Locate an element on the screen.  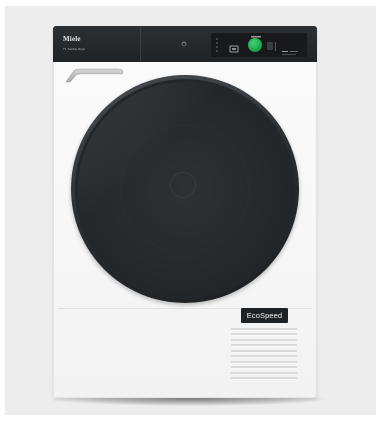
brand-logo: Miele is located at coordinates (72, 39).